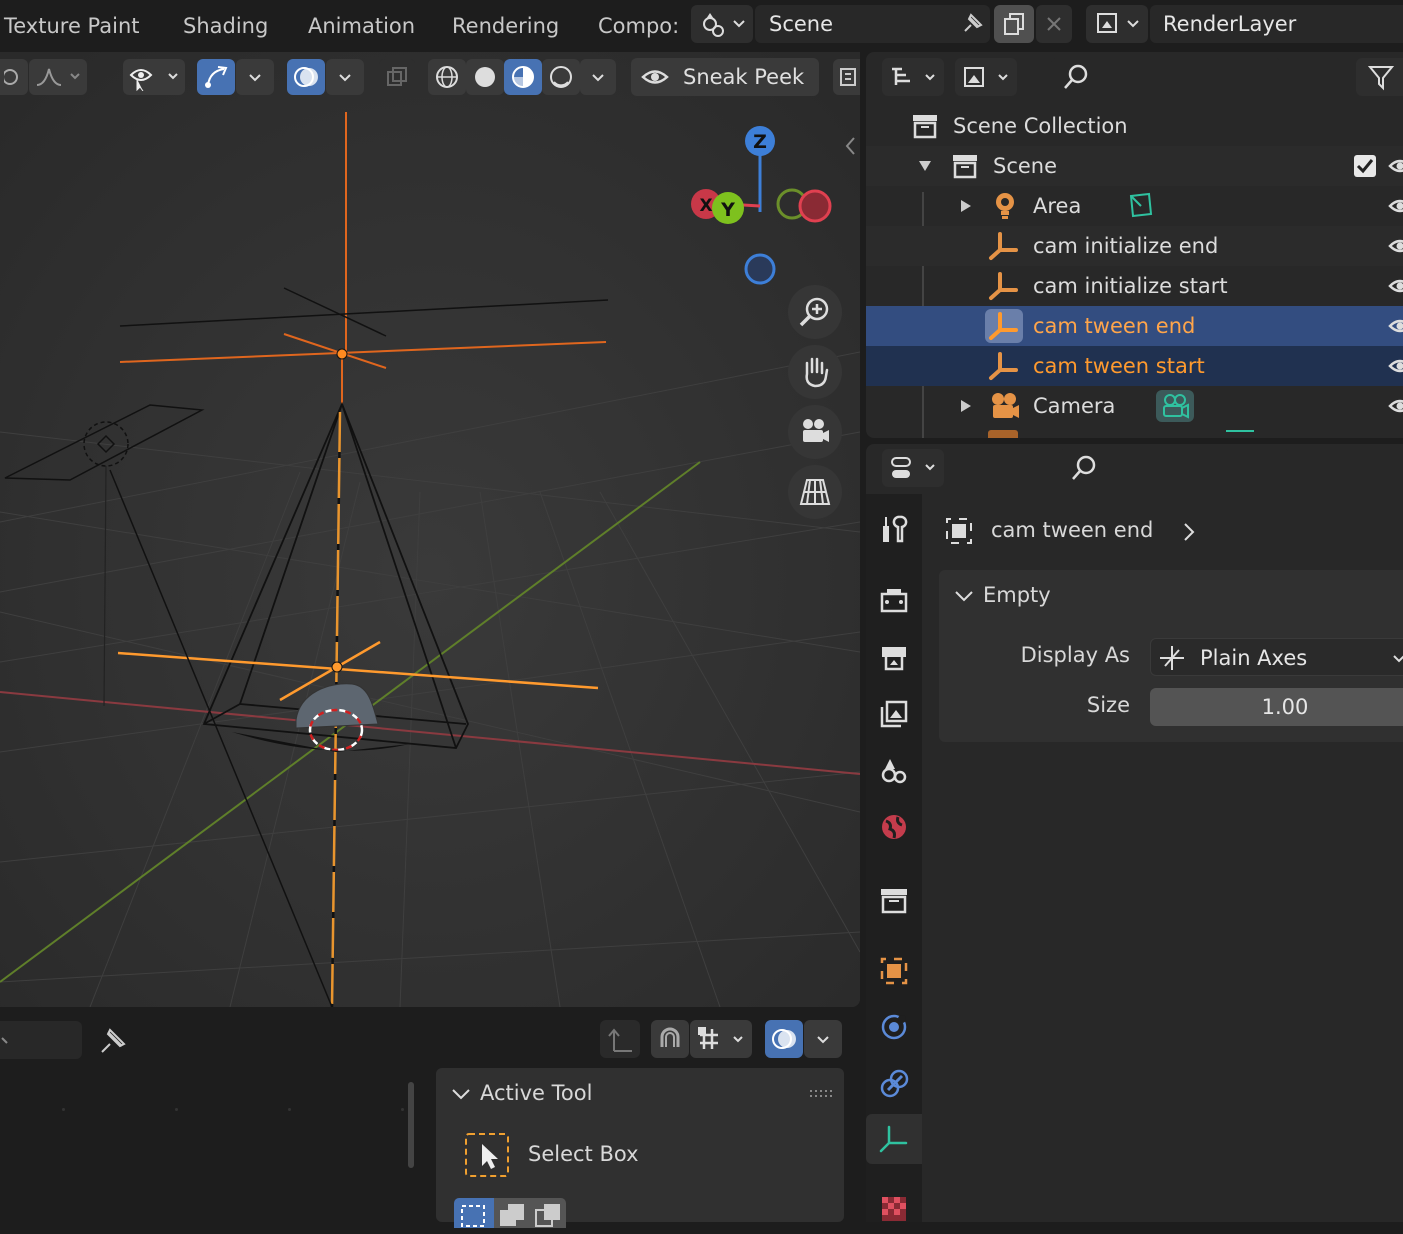  I want to click on scrollbar, so click(411, 1125).